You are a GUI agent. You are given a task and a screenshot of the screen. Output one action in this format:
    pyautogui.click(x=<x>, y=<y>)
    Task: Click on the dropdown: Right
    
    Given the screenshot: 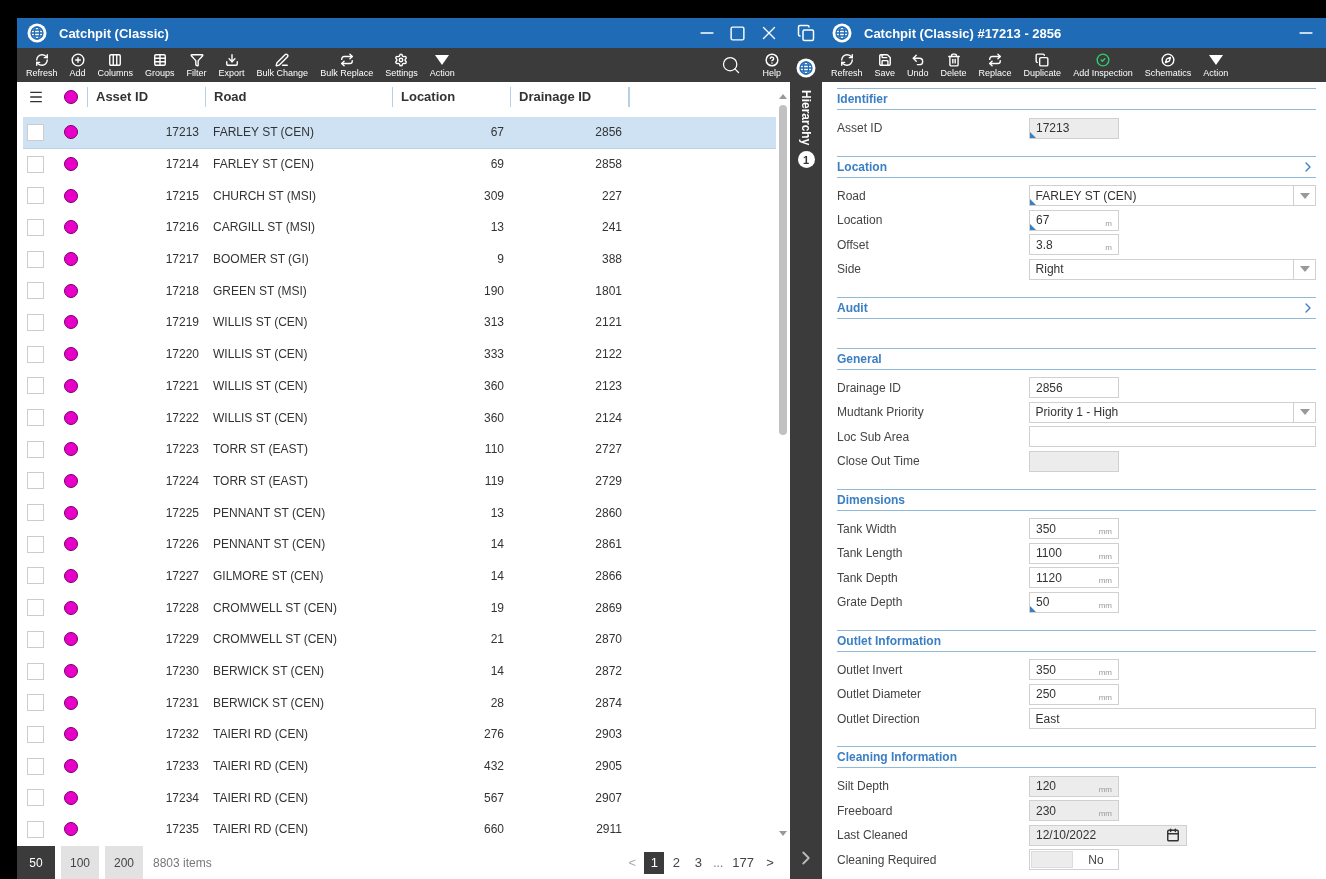 What is the action you would take?
    pyautogui.click(x=1172, y=269)
    